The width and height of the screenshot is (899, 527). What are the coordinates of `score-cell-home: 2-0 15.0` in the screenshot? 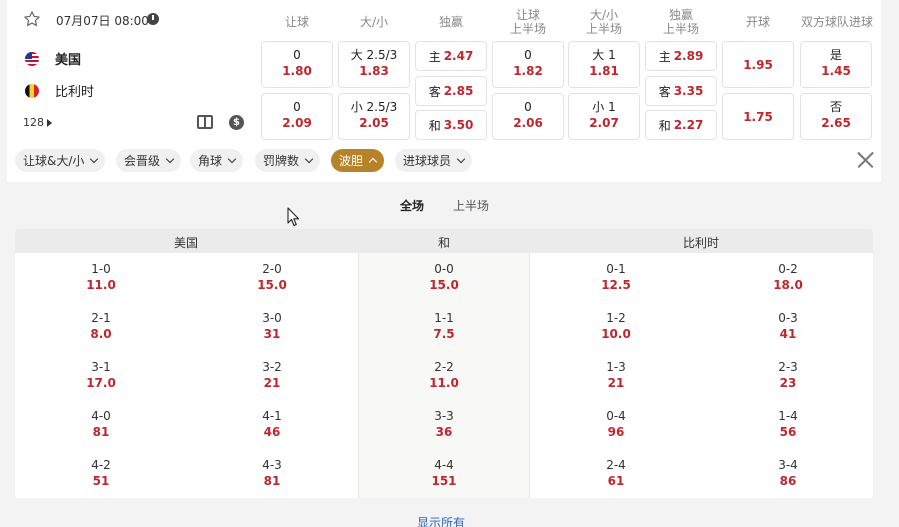 It's located at (272, 277).